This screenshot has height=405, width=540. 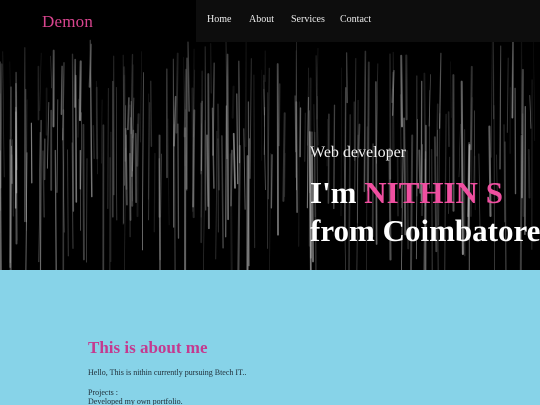 I want to click on about-title: This is about me, so click(x=148, y=347).